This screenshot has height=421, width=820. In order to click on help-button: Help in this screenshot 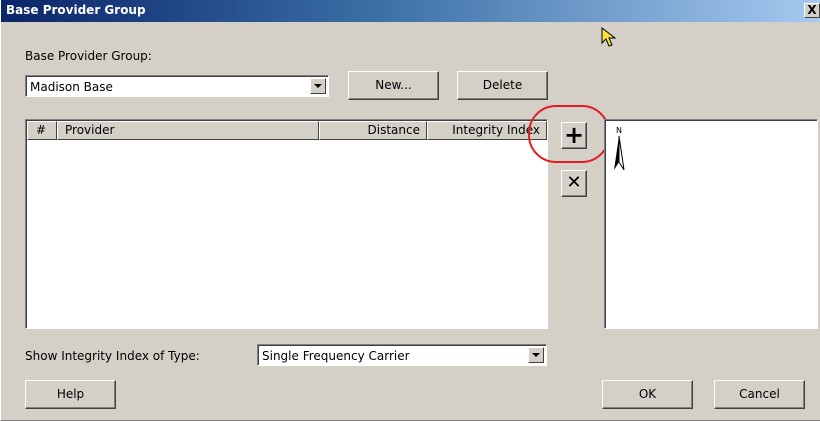, I will do `click(70, 394)`.